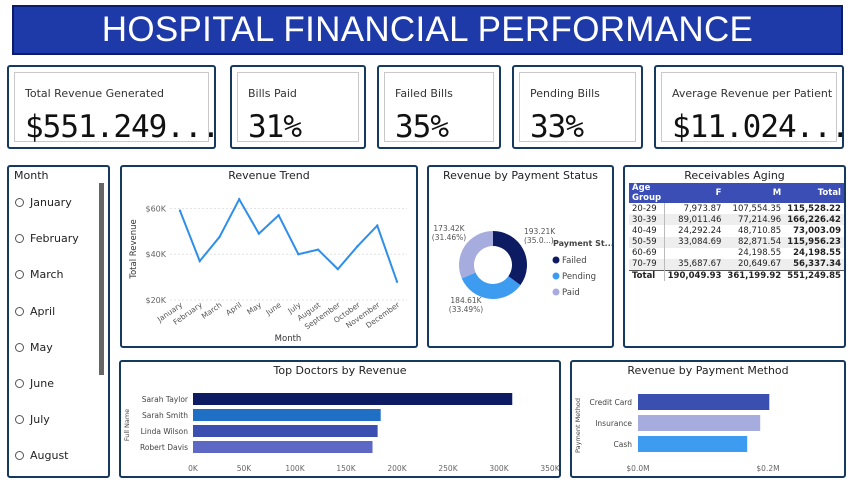  What do you see at coordinates (817, 230) in the screenshot?
I see `table-cell: 73,003.09` at bounding box center [817, 230].